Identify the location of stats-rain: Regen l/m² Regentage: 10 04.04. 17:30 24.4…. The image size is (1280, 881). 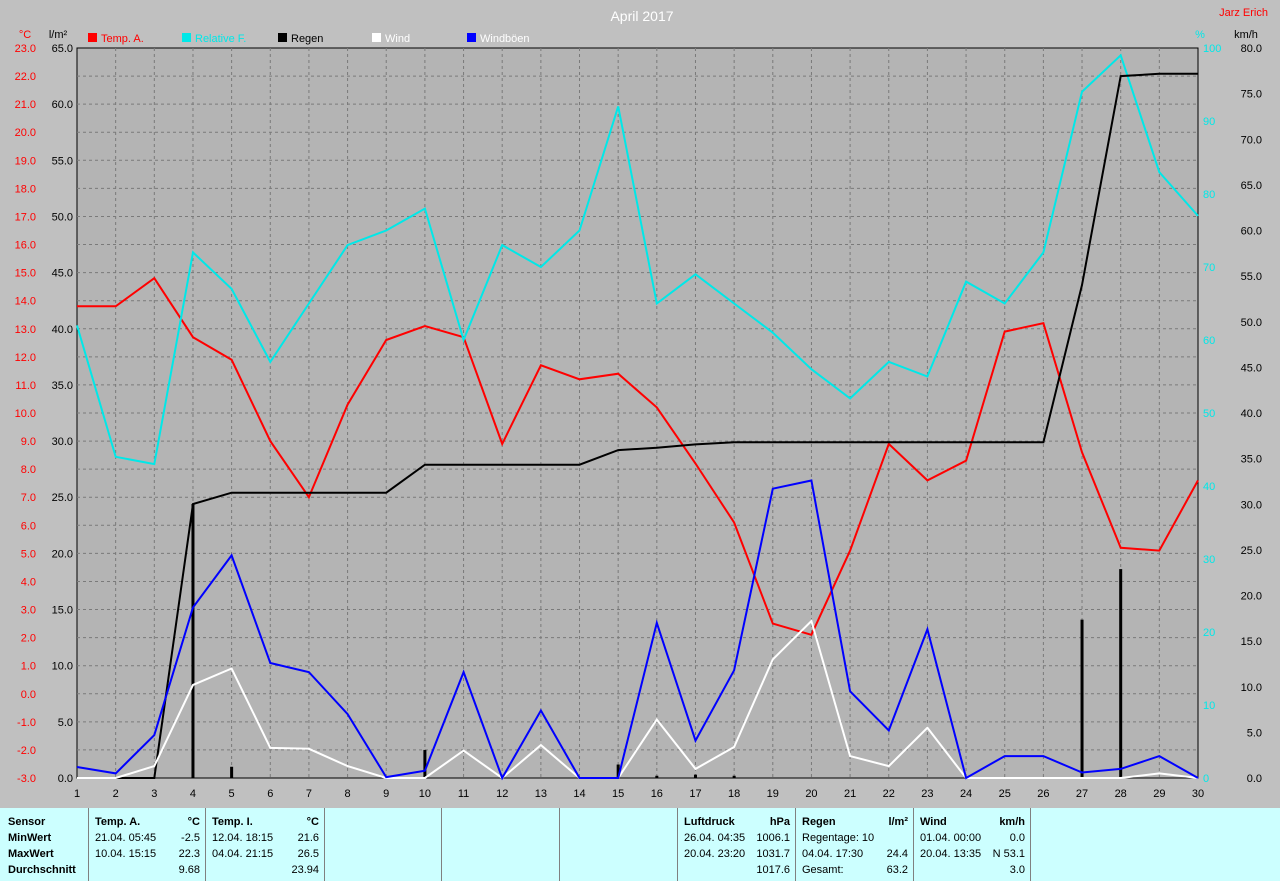
(854, 844).